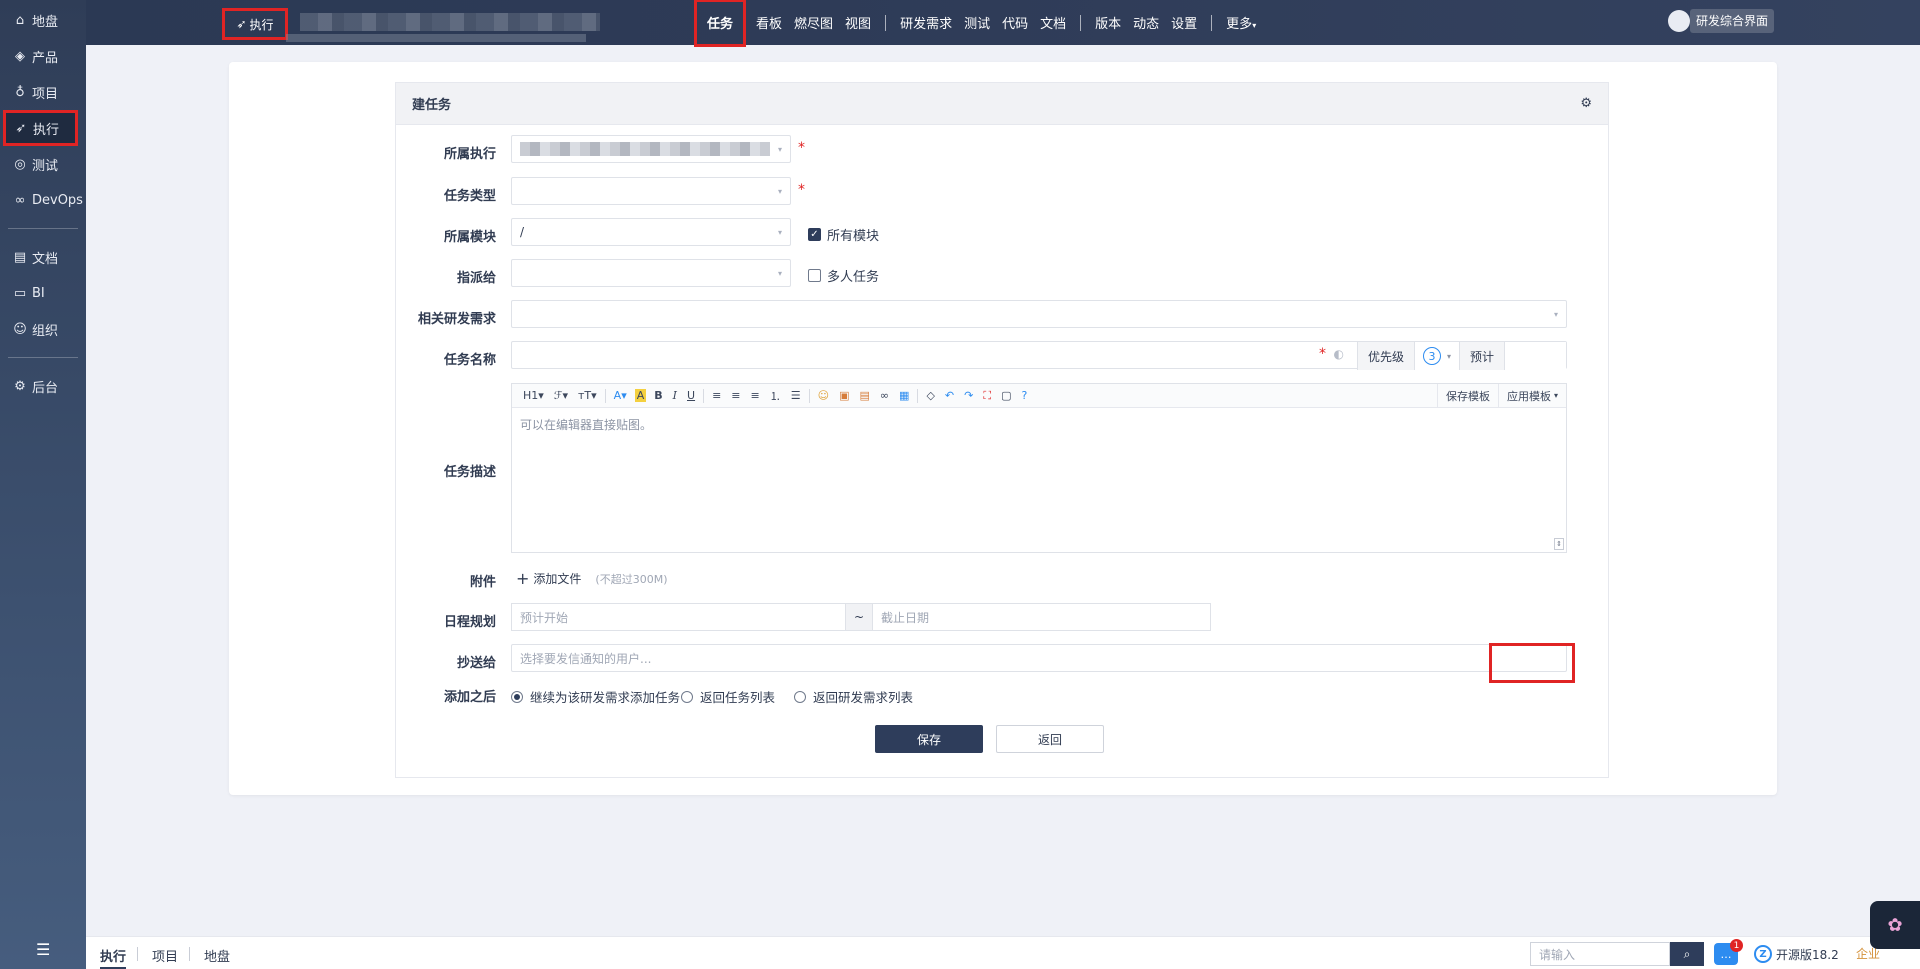 The image size is (1920, 969). What do you see at coordinates (40, 128) in the screenshot?
I see `sidebar-item-execution: ➶ 执行` at bounding box center [40, 128].